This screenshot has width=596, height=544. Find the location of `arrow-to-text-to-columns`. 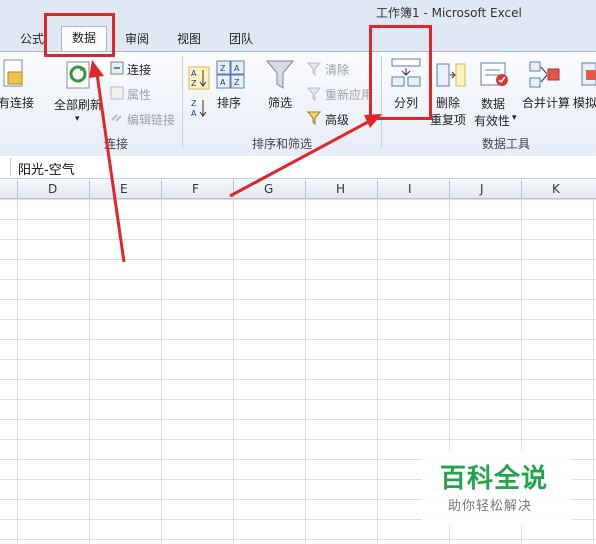

arrow-to-text-to-columns is located at coordinates (299, 159).